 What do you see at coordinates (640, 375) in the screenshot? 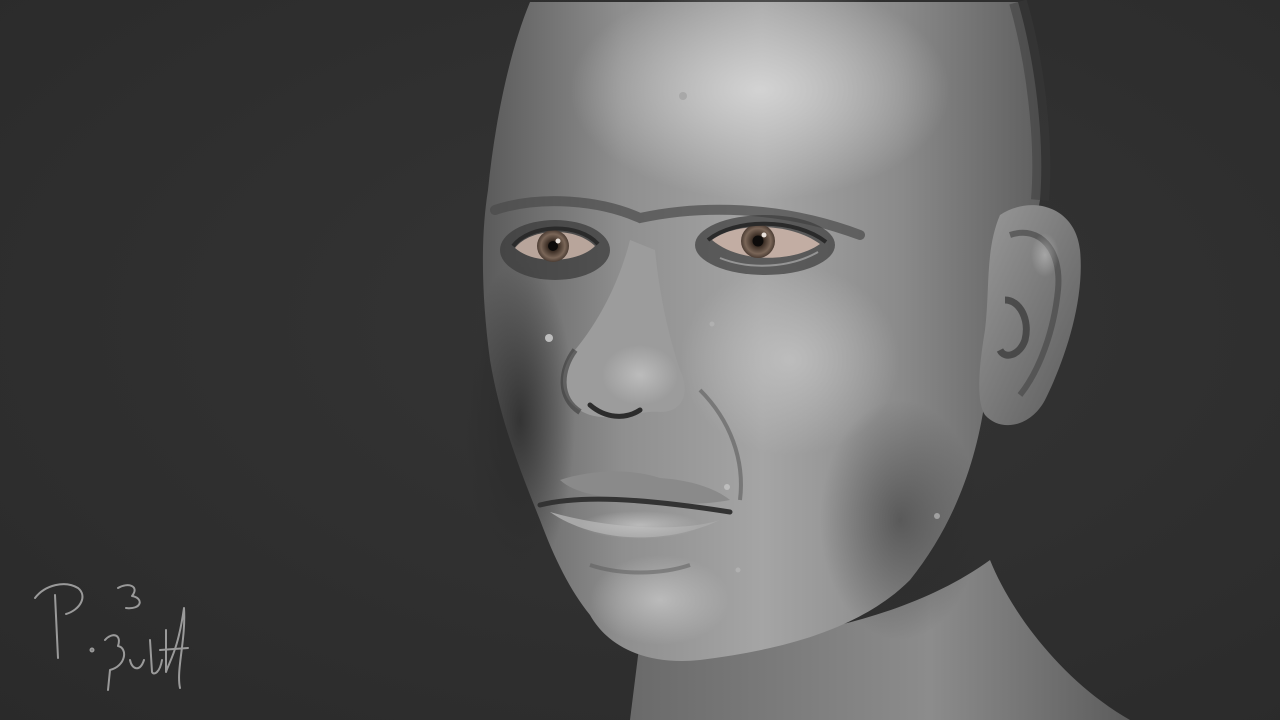
I see `nose-tip-highlight` at bounding box center [640, 375].